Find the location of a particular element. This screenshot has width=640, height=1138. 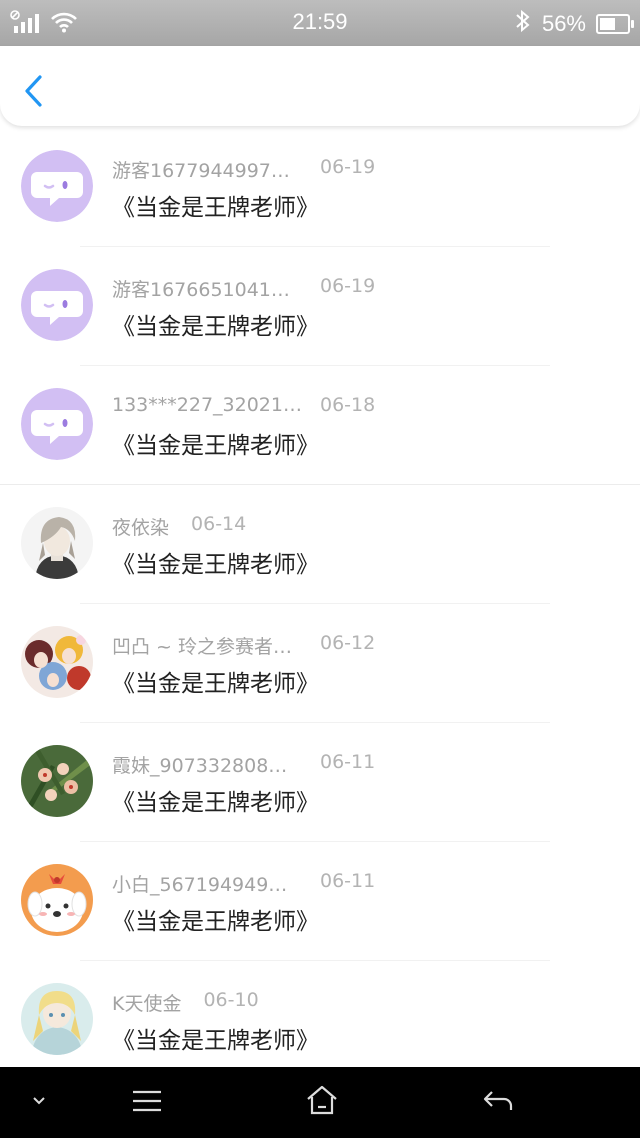

message-date: 06-18 is located at coordinates (348, 405).